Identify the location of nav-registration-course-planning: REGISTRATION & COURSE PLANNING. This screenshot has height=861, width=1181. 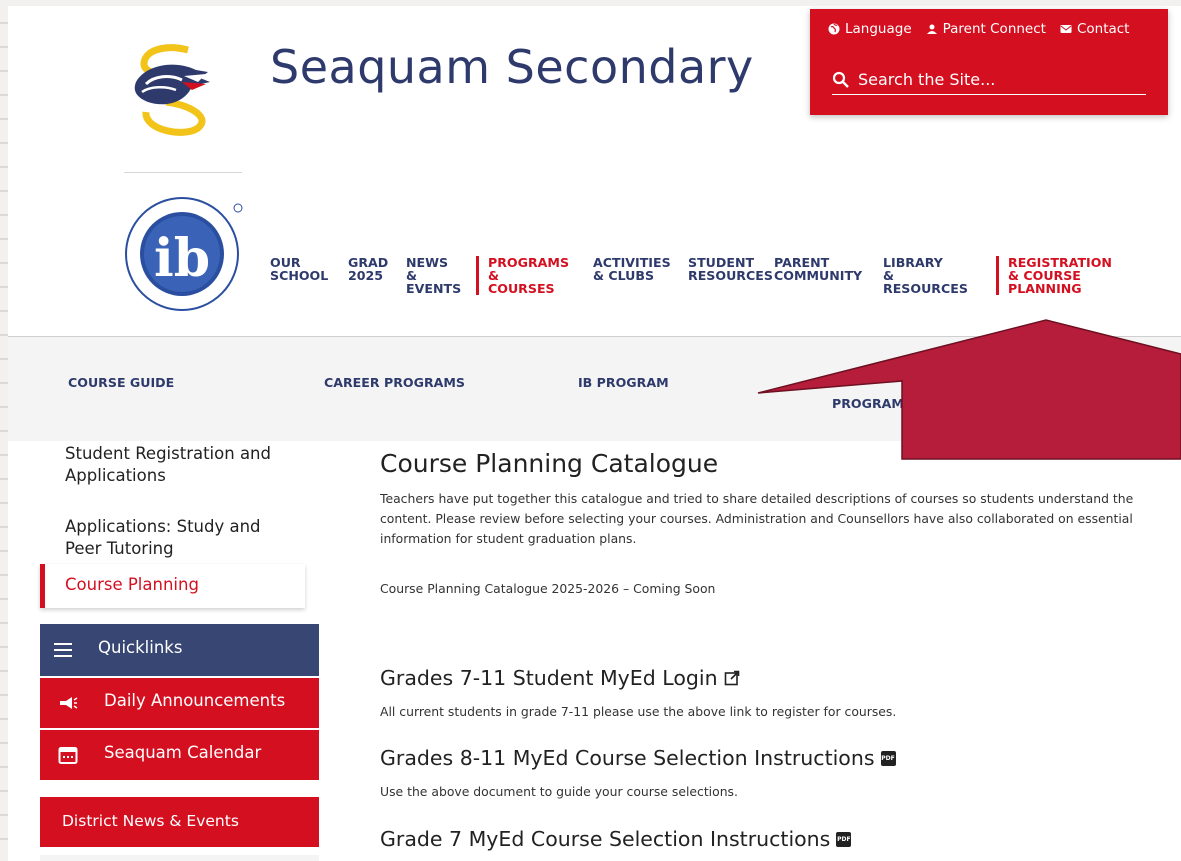
(1054, 275).